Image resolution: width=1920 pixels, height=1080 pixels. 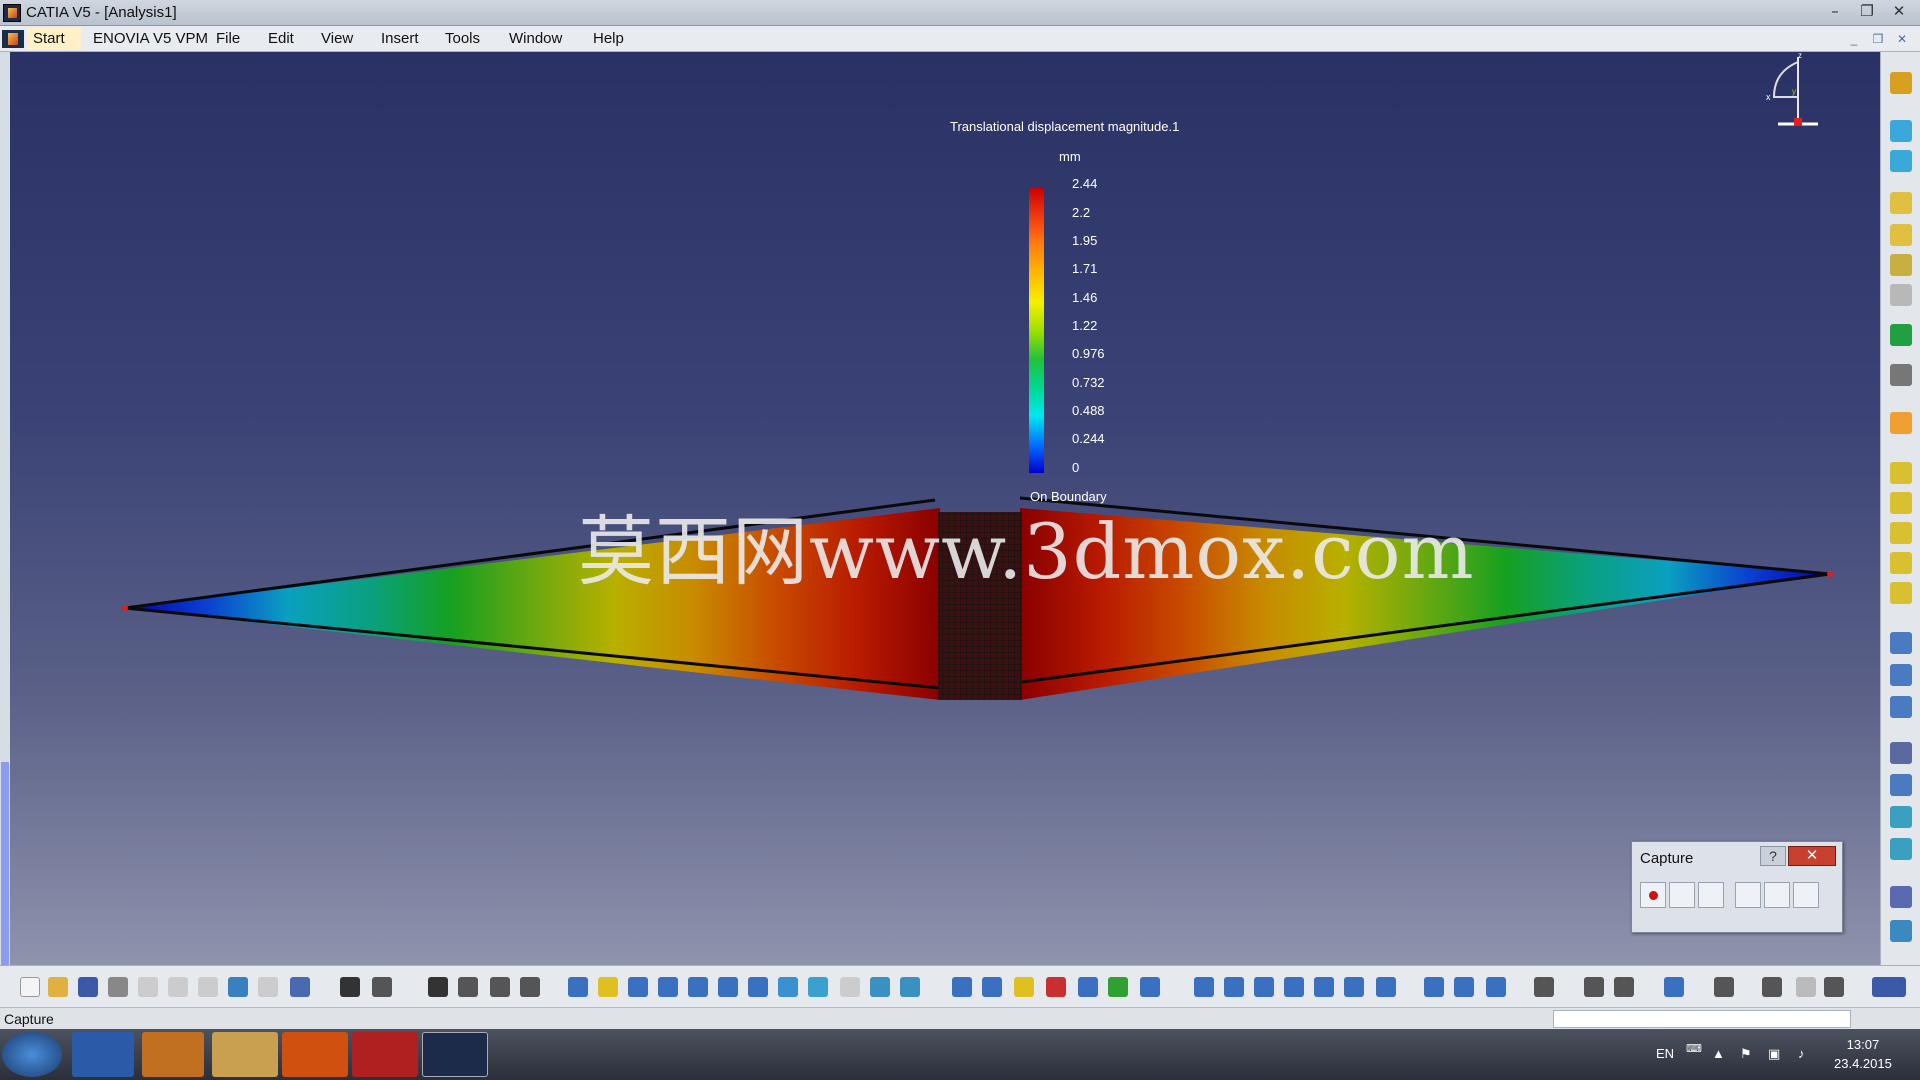 I want to click on plate-icon, so click(x=1901, y=235).